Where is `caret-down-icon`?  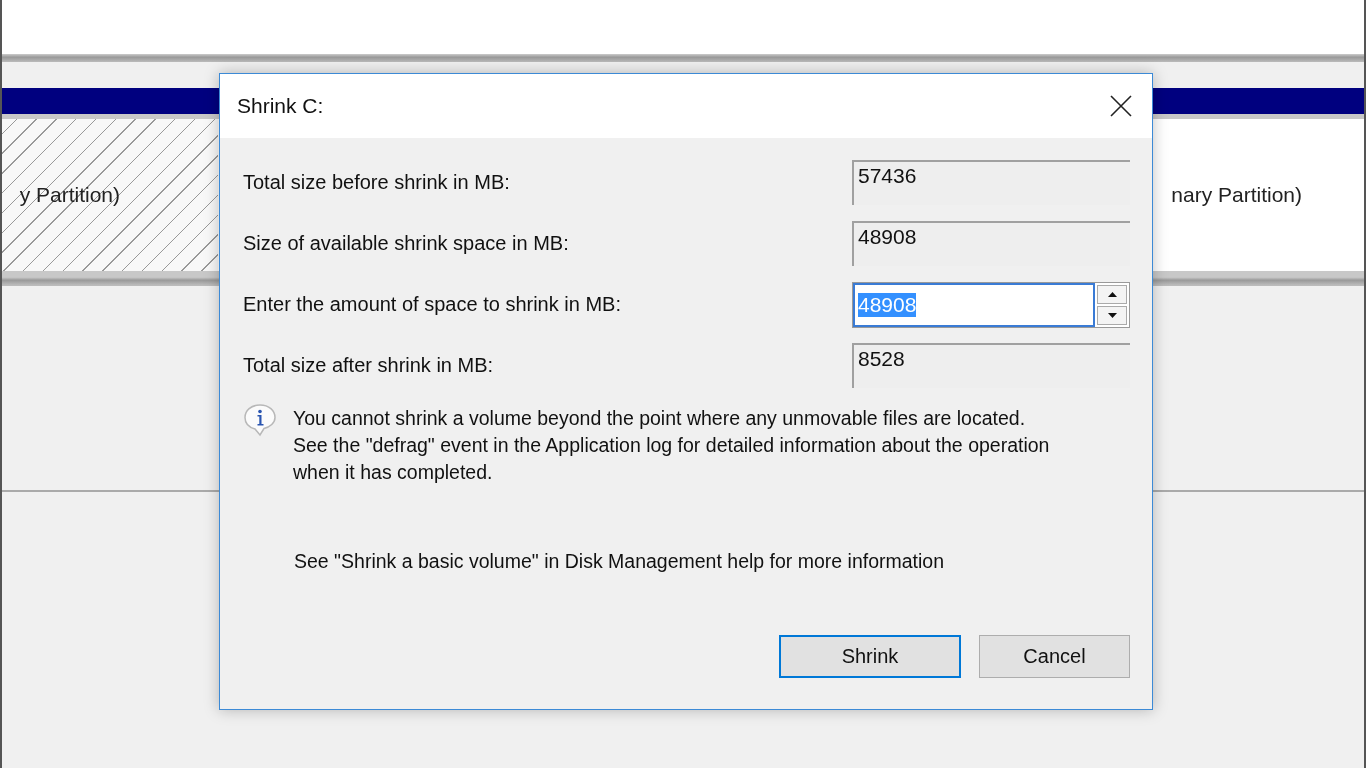
caret-down-icon is located at coordinates (1112, 315).